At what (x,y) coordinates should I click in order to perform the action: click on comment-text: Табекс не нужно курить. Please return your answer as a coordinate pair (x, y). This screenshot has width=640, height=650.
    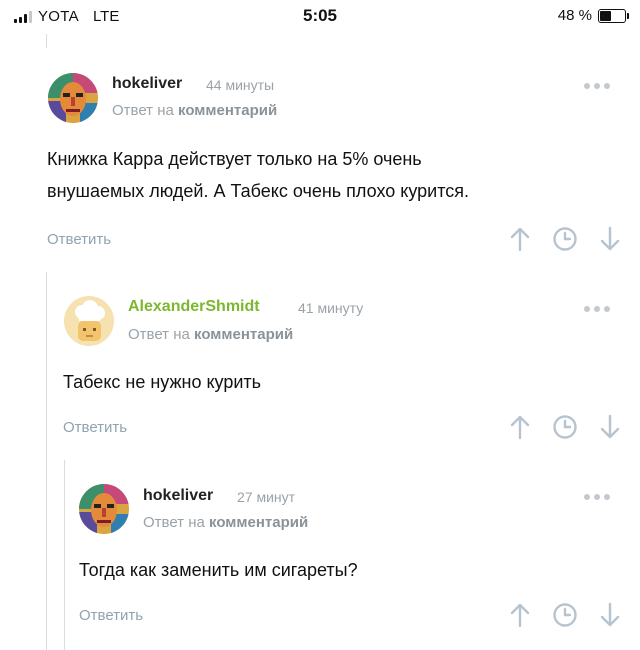
    Looking at the image, I should click on (162, 382).